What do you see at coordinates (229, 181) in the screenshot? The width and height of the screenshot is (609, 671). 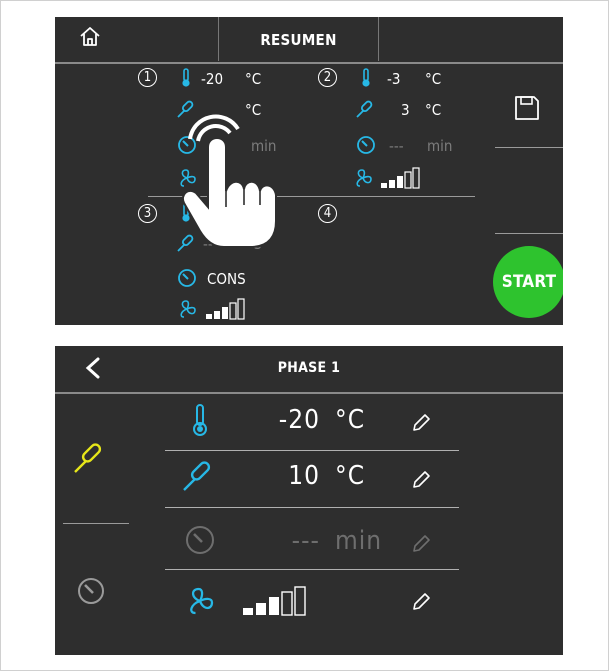 I see `tap-hand-icon` at bounding box center [229, 181].